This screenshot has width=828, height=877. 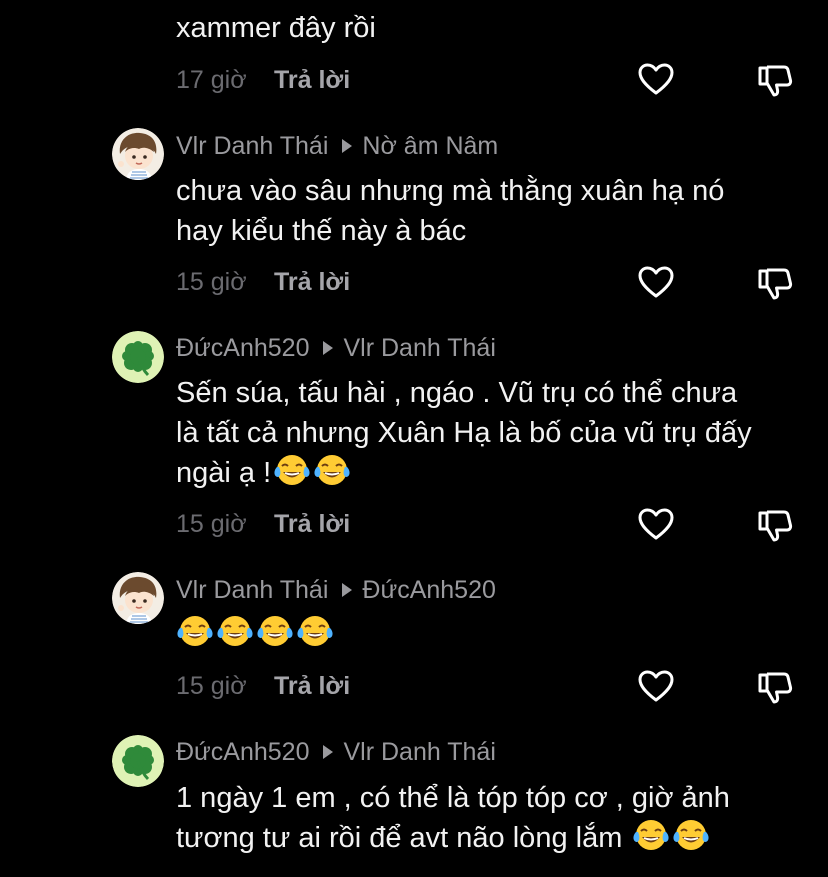 I want to click on comment-body-line: tương tư ai rồi để avt não lòng lắm, so click(x=491, y=838).